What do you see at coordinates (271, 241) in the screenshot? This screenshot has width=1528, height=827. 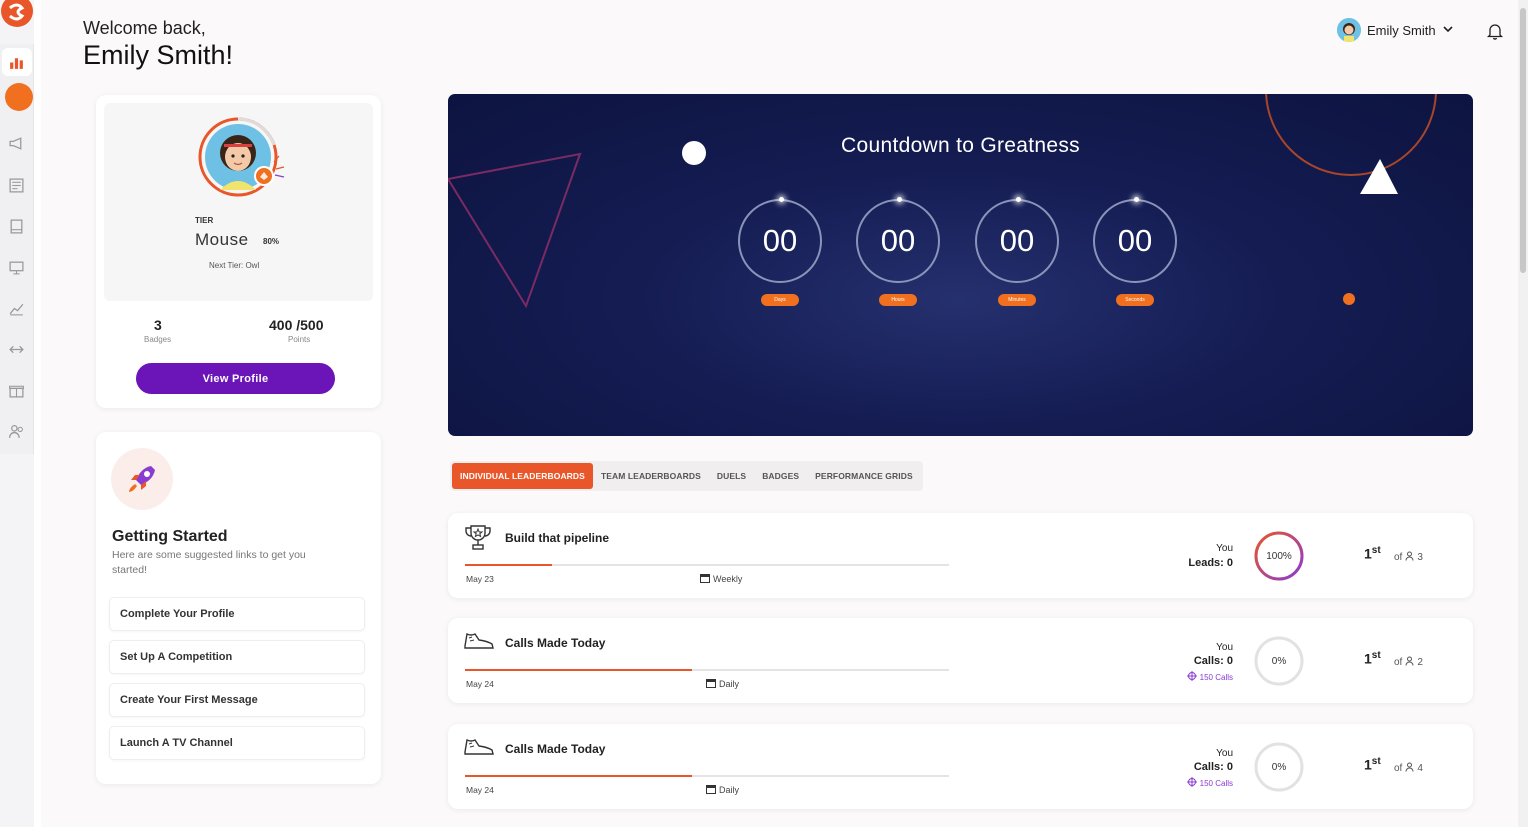 I see `tier-progress: 80%` at bounding box center [271, 241].